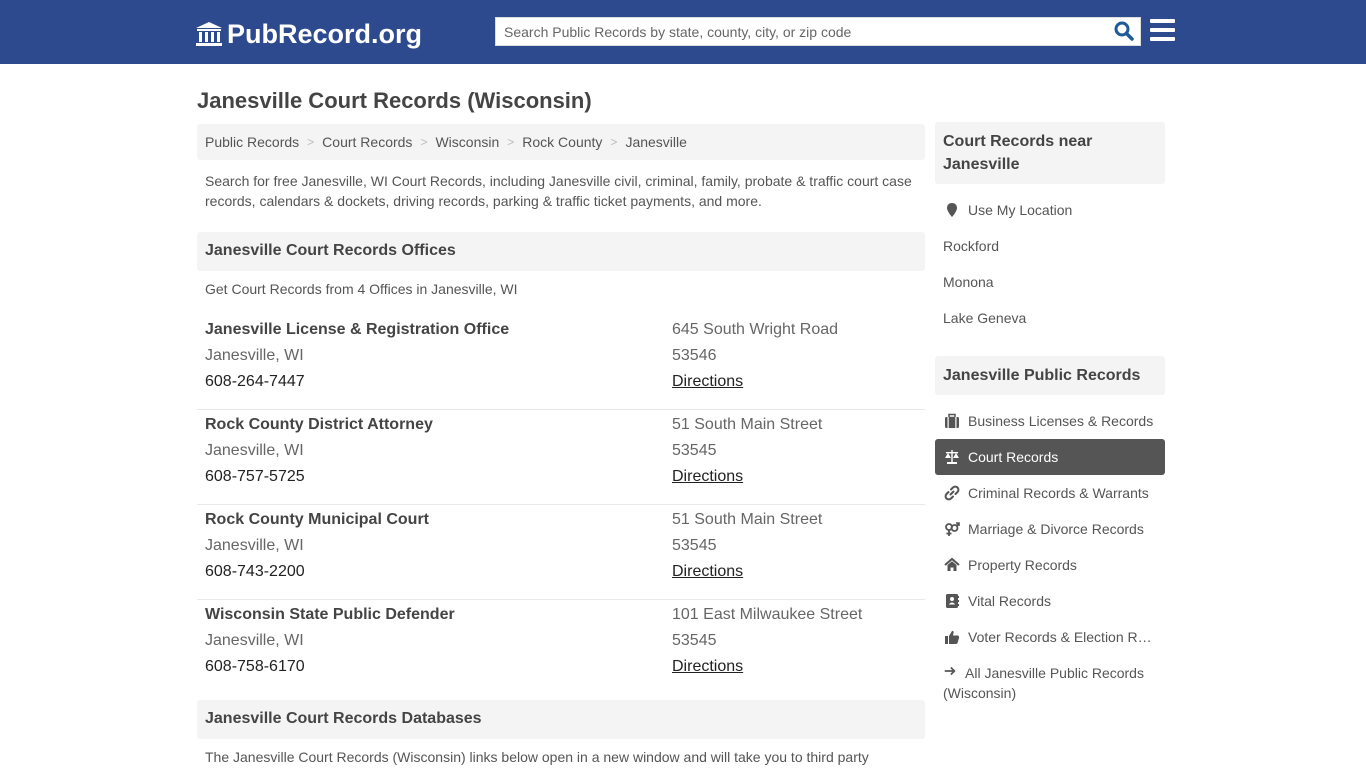  Describe the element at coordinates (1050, 153) in the screenshot. I see `nearby-heading: Court Records near Janesville` at that location.